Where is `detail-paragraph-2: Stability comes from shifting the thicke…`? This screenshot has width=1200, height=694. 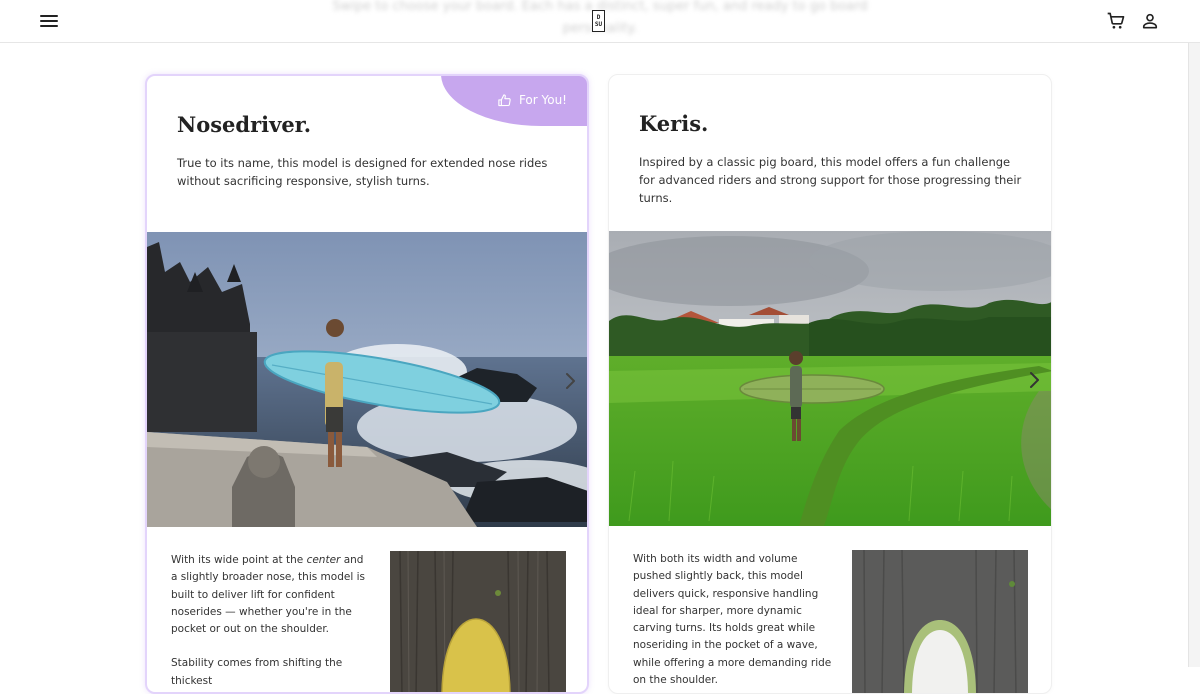 detail-paragraph-2: Stability comes from shifting the thicke… is located at coordinates (257, 672).